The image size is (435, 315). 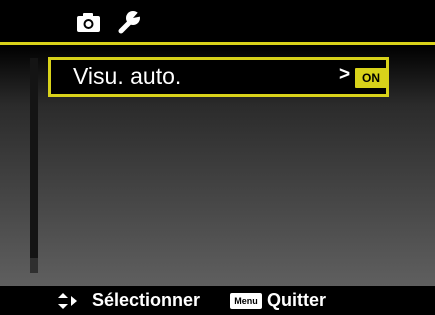 I want to click on menu-key-badge: Menu, so click(x=246, y=301).